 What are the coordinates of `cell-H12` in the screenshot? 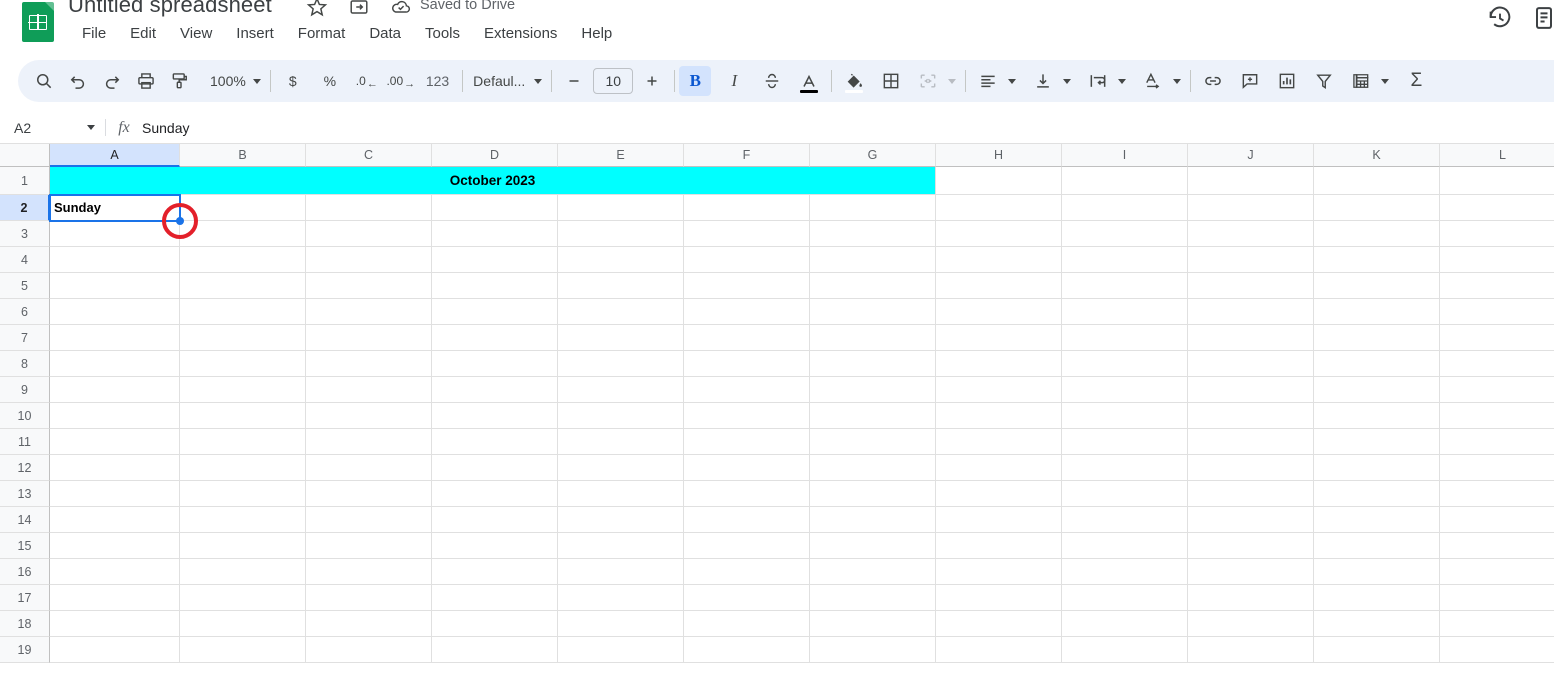 It's located at (999, 468).